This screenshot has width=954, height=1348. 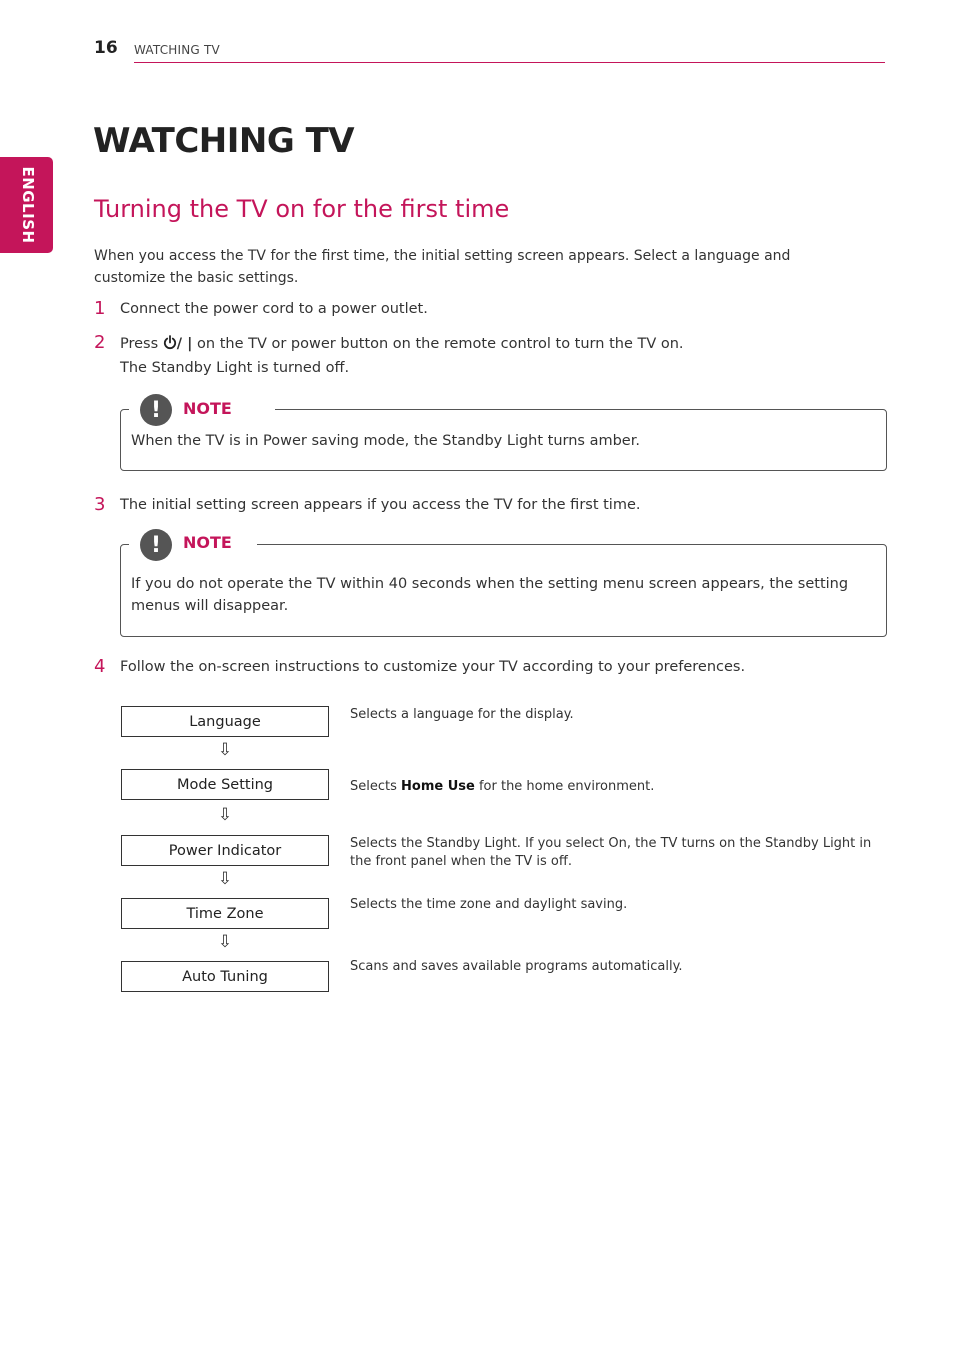 What do you see at coordinates (100, 504) in the screenshot?
I see `step-number: 3` at bounding box center [100, 504].